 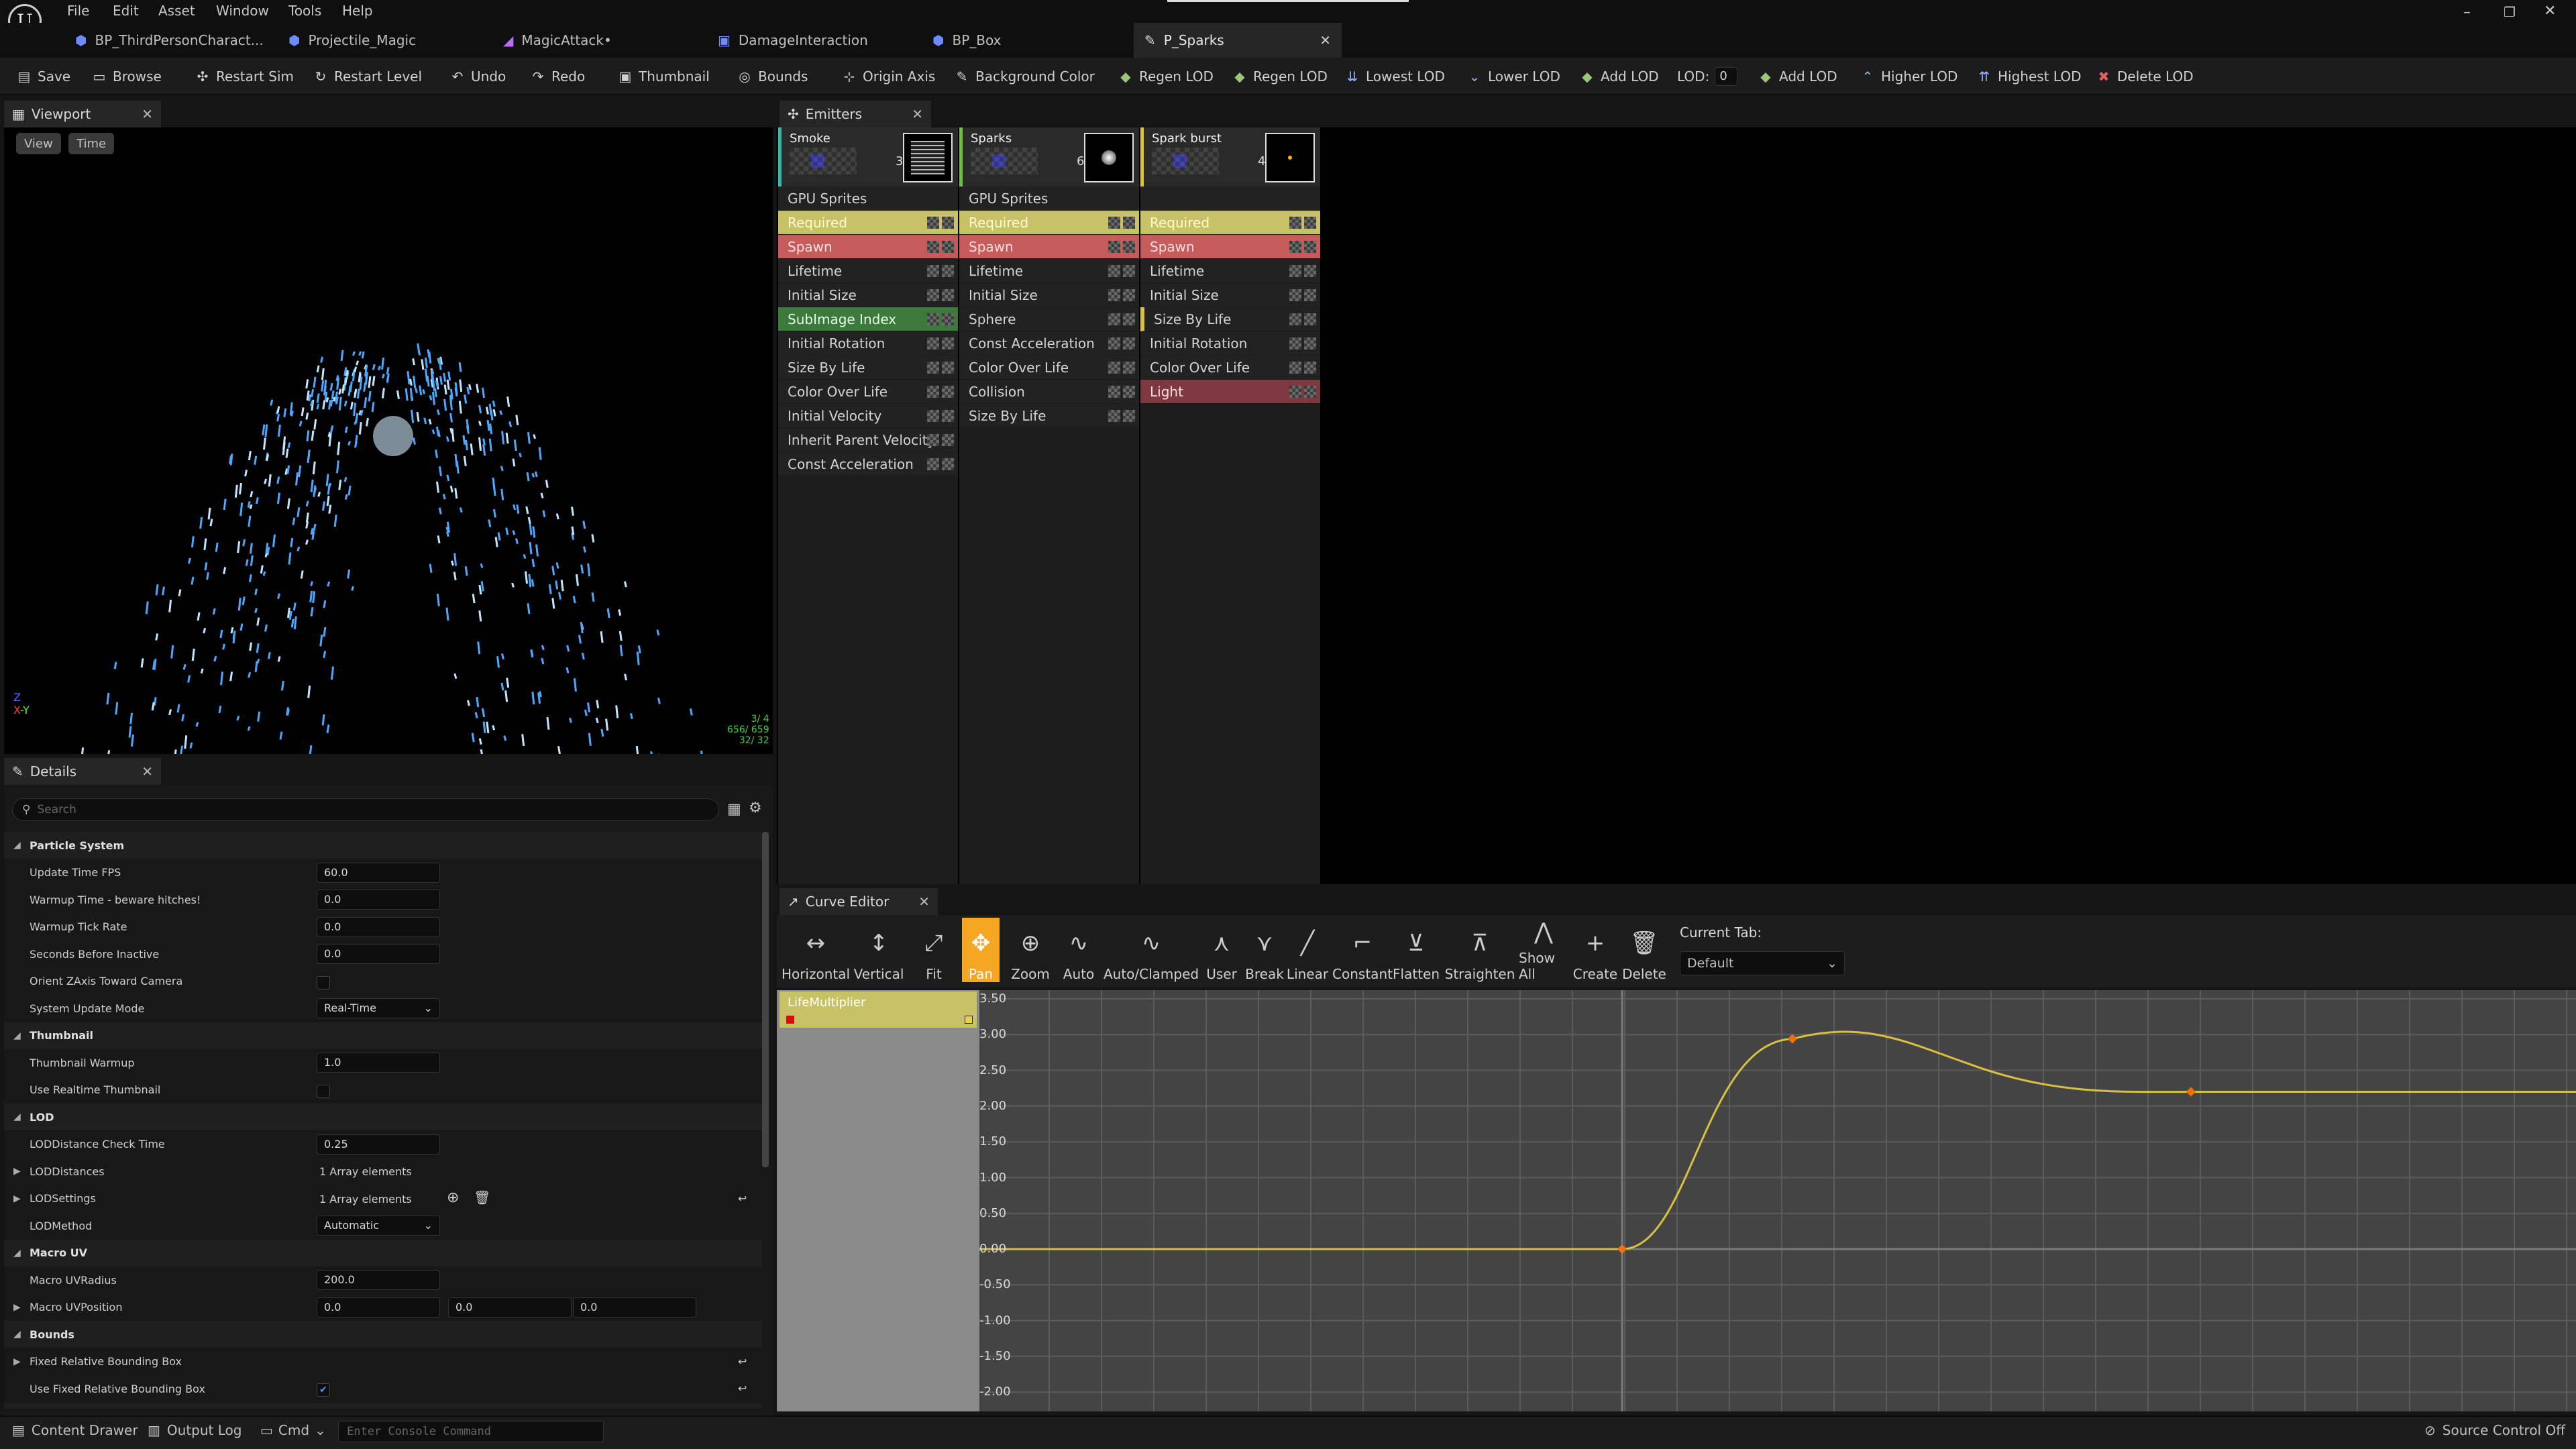 What do you see at coordinates (1909, 76) in the screenshot?
I see `higher-lod-button: ⌃ Higher LOD` at bounding box center [1909, 76].